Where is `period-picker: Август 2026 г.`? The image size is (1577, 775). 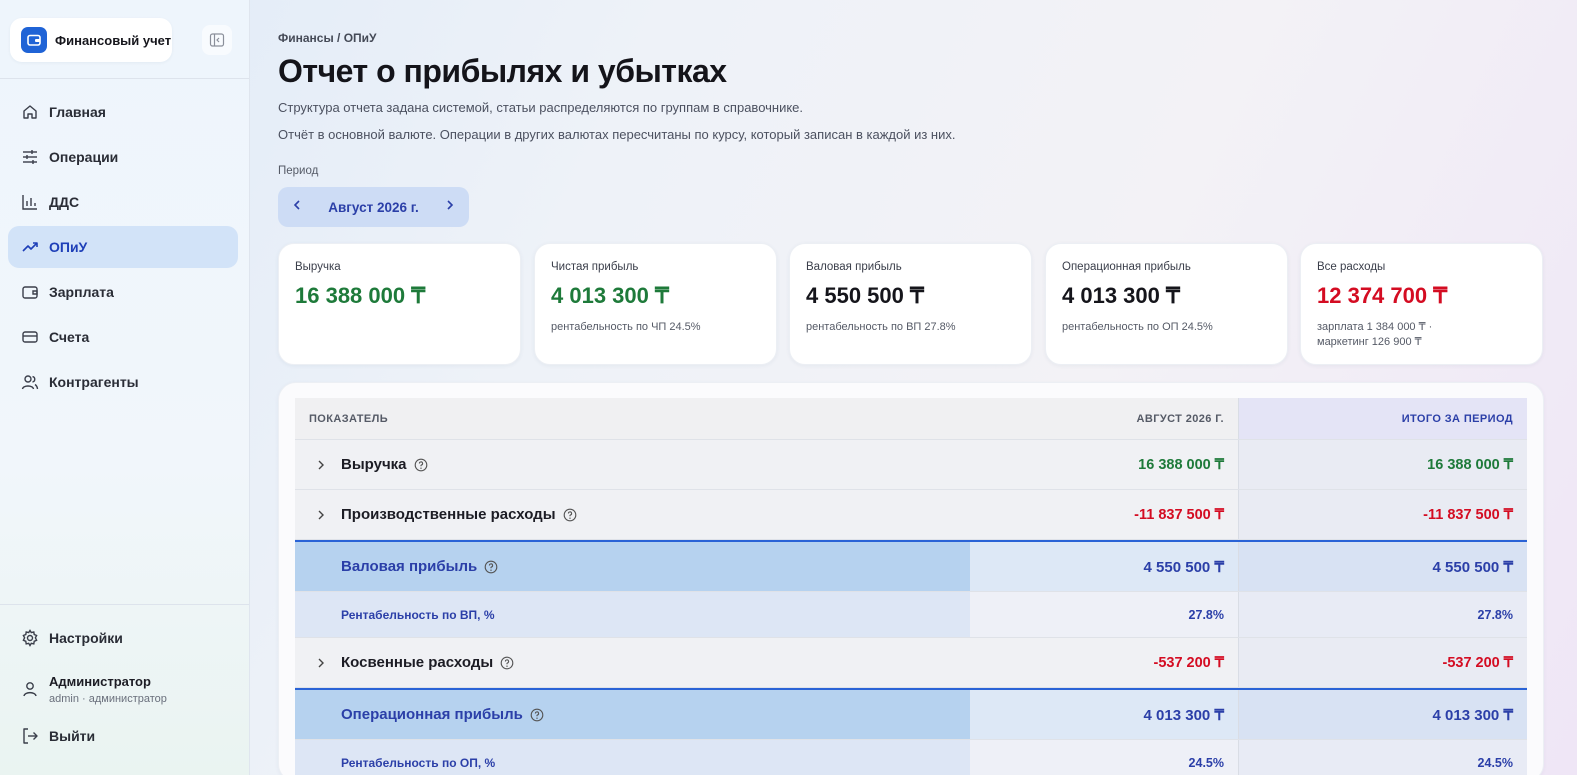
period-picker: Август 2026 г. is located at coordinates (373, 207).